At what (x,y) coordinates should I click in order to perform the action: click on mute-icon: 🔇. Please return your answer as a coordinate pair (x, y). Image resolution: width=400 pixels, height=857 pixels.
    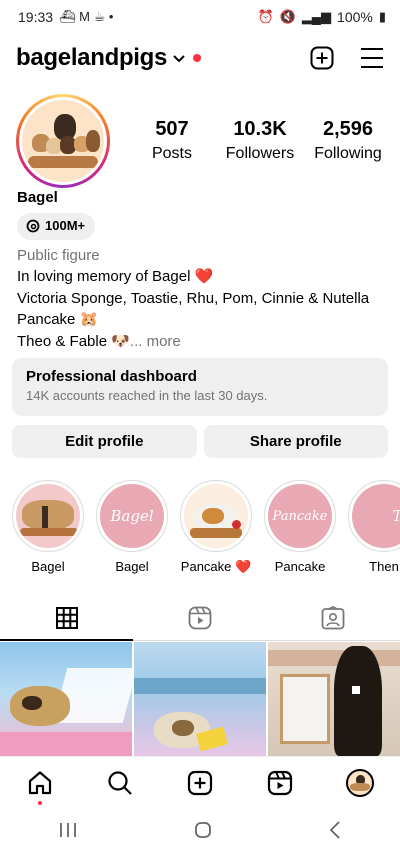
    Looking at the image, I should click on (287, 16).